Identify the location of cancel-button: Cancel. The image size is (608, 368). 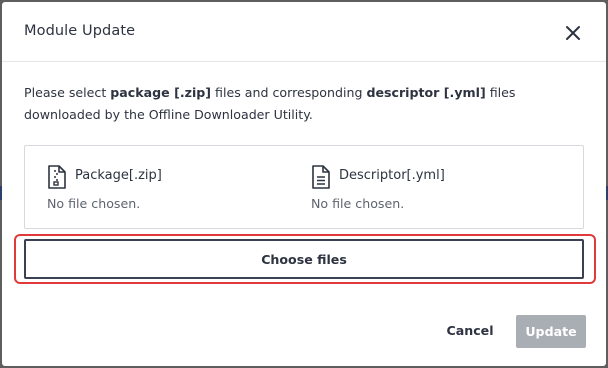
(470, 330).